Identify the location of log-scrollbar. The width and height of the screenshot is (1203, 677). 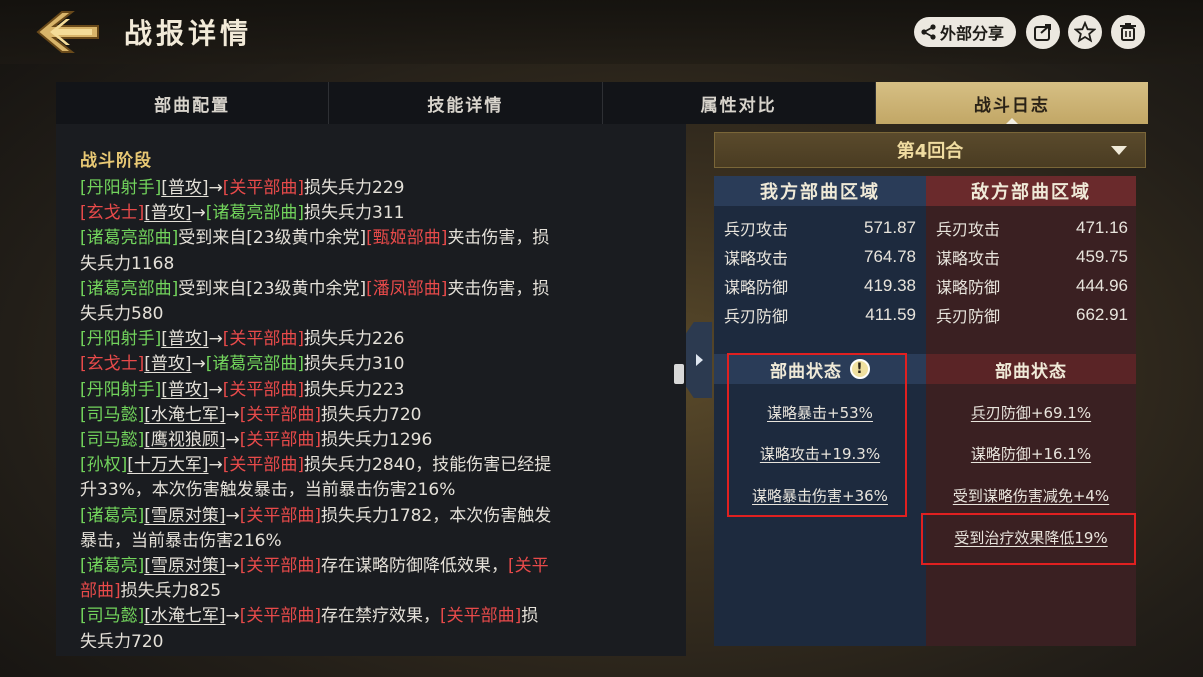
(679, 374).